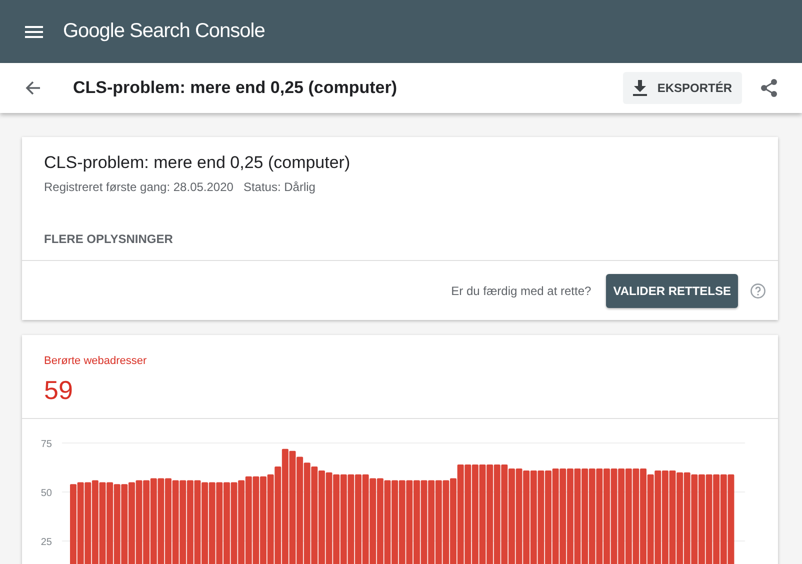 This screenshot has height=564, width=802. Describe the element at coordinates (46, 444) in the screenshot. I see `y-axis-tick-label: 75` at that location.